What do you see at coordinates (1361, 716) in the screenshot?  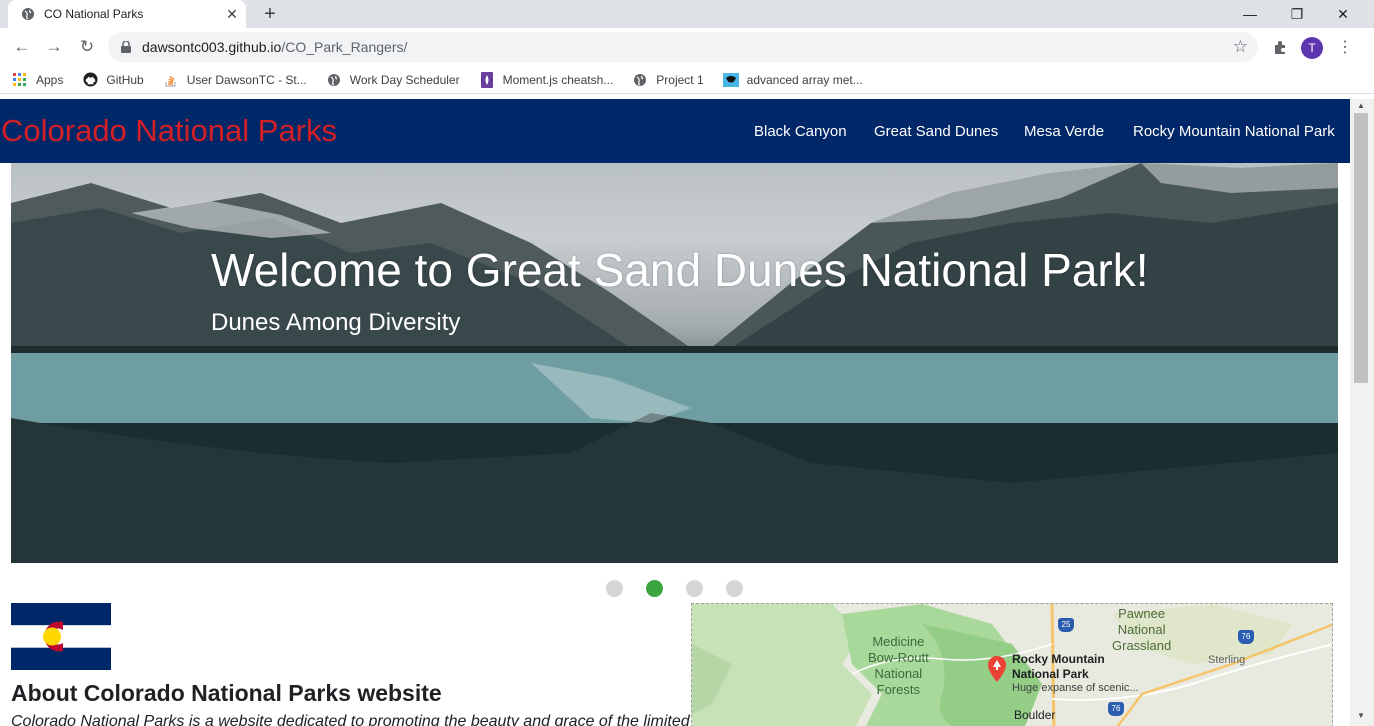 I see `scroll-down-icon: ▼` at bounding box center [1361, 716].